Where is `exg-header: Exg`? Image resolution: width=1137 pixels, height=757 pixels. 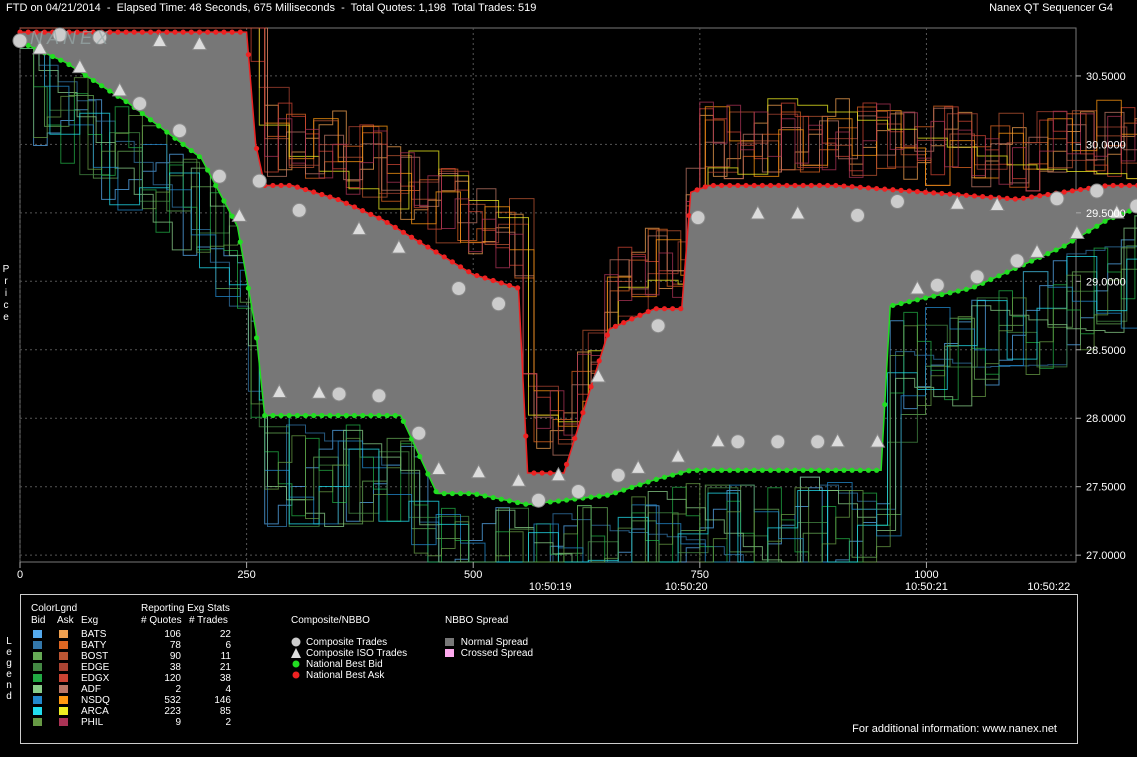 exg-header: Exg is located at coordinates (90, 620).